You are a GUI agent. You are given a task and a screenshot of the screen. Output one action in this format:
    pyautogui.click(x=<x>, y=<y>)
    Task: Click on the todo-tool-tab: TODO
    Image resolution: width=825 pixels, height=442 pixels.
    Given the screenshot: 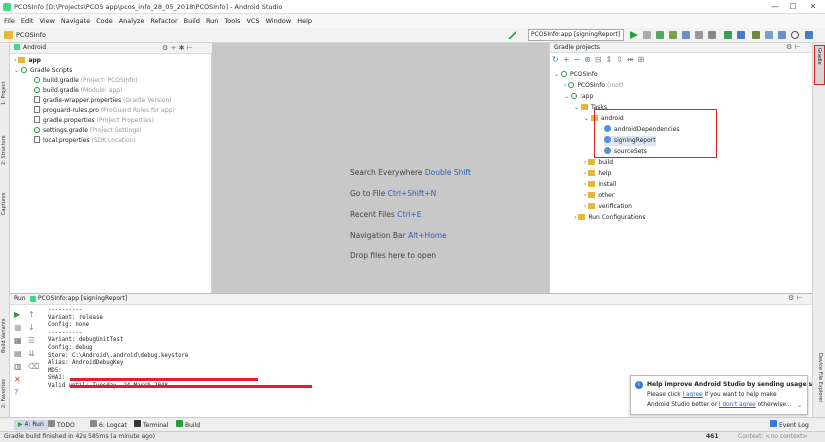 What is the action you would take?
    pyautogui.click(x=61, y=425)
    